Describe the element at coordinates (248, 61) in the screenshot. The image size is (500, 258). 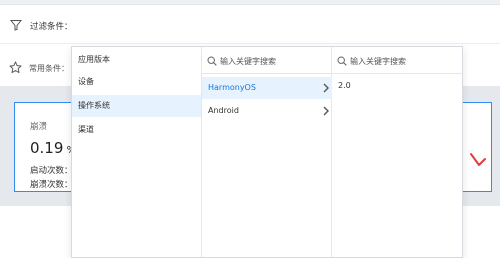
I see `os-search-placeholder: 输入关键字搜索` at that location.